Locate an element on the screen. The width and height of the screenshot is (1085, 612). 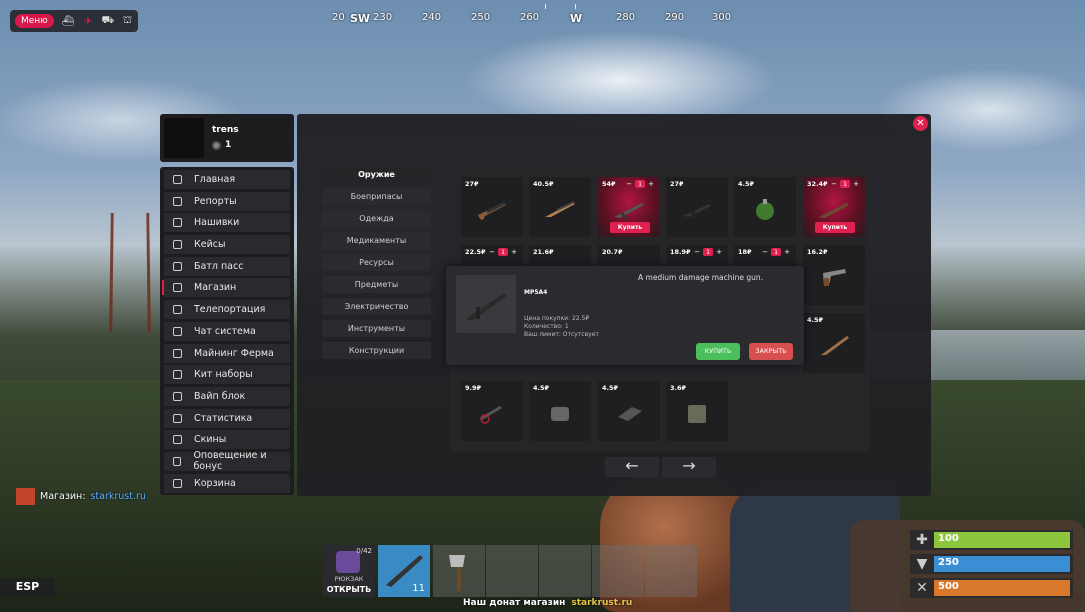
sidebar-item-cart: Корзина is located at coordinates (227, 483).